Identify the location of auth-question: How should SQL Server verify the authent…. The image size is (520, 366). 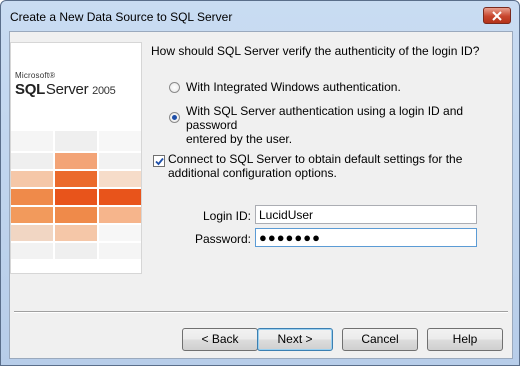
(315, 51).